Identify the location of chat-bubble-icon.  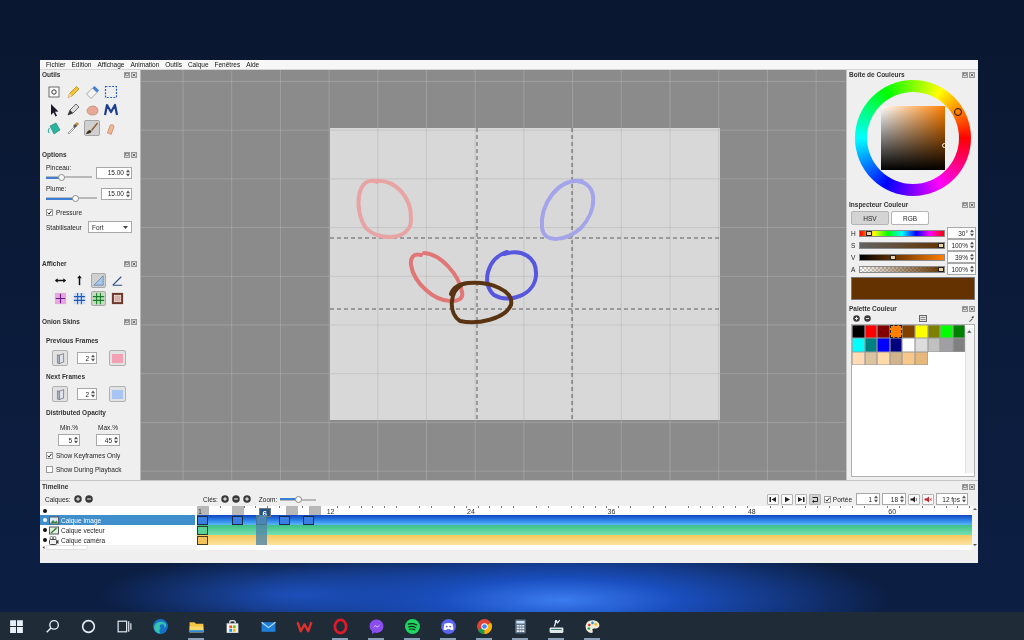
(376, 626).